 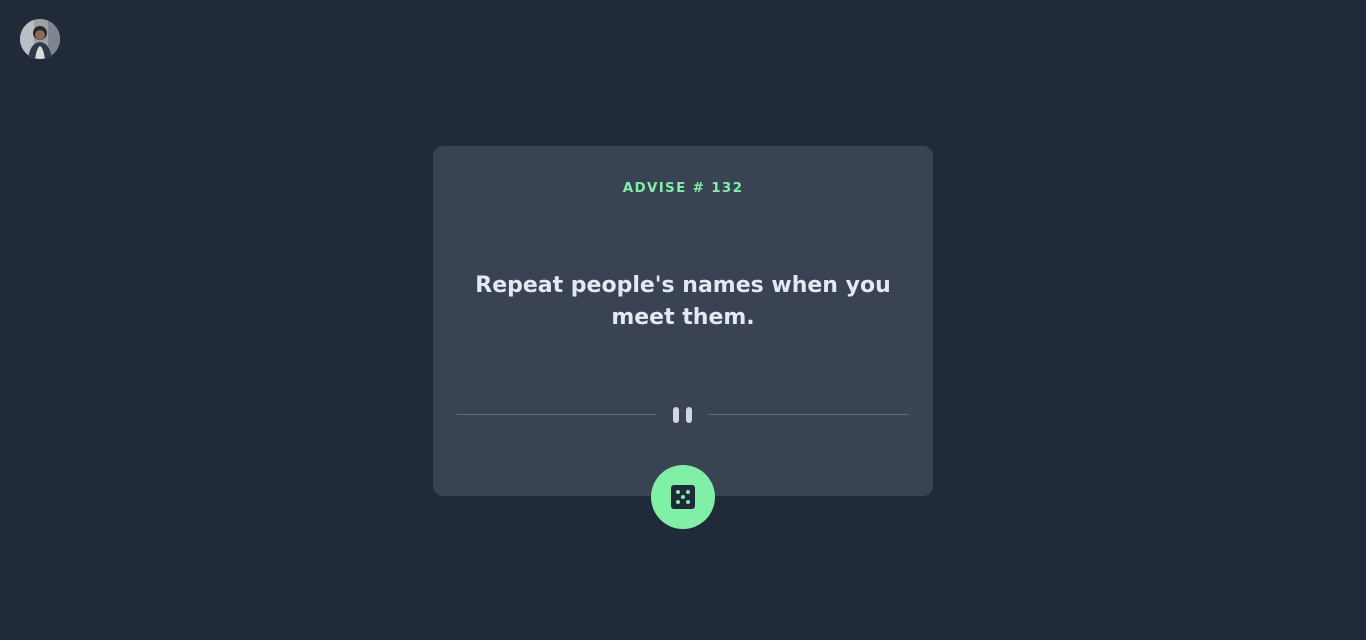 I want to click on pause-icon, so click(x=683, y=415).